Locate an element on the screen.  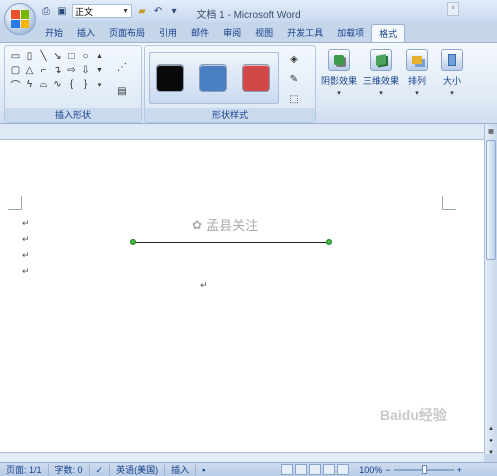
curve-shape-icon: ∿ is located at coordinates (57, 84).